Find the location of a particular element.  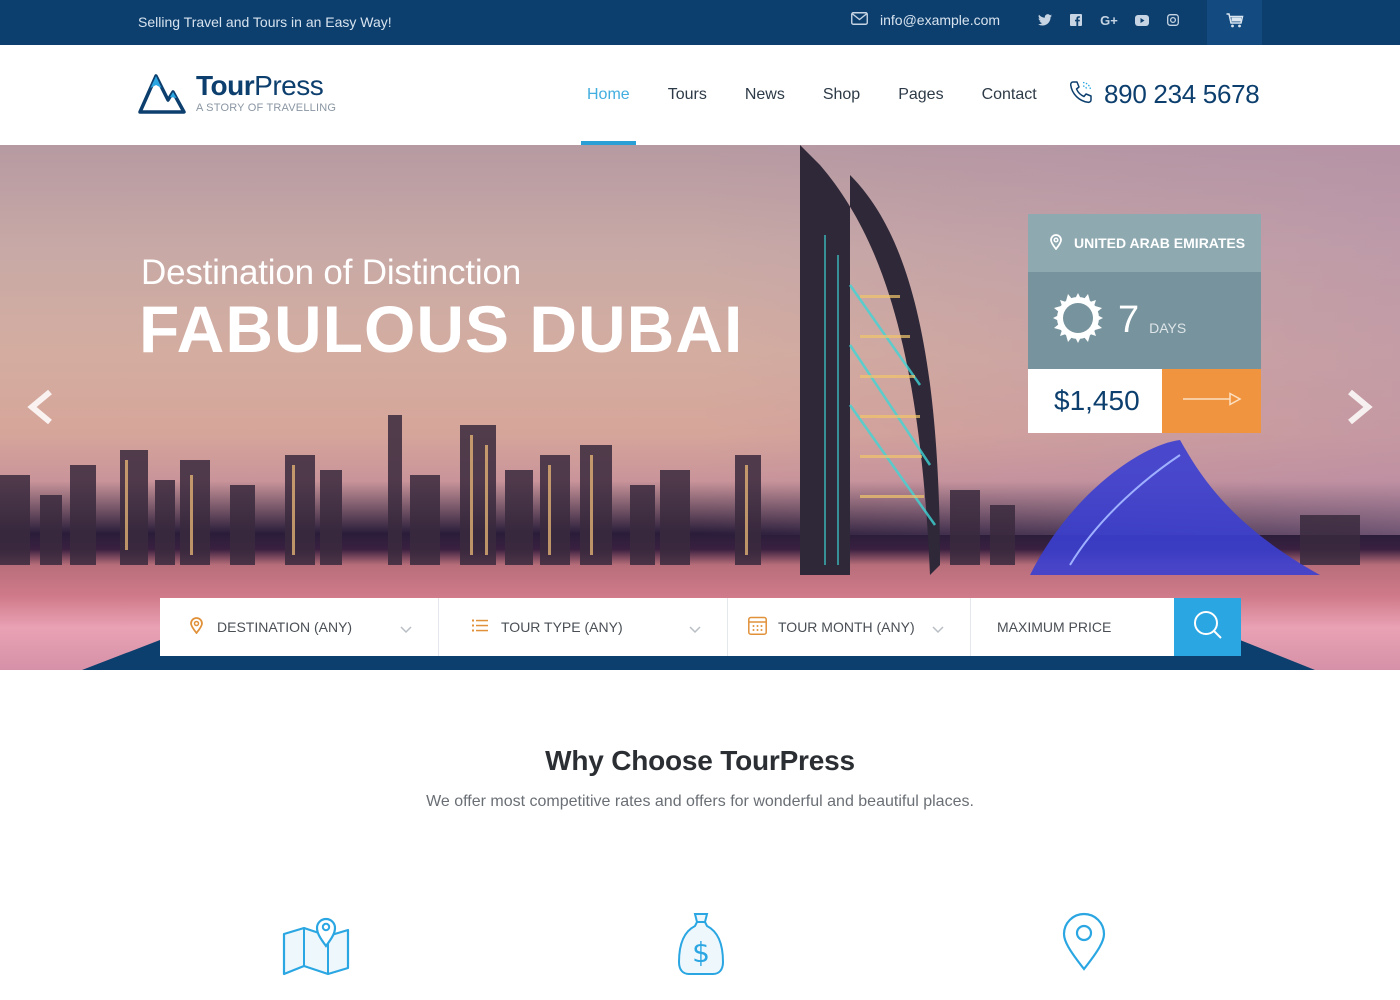

logo-name: TourPress is located at coordinates (266, 86).